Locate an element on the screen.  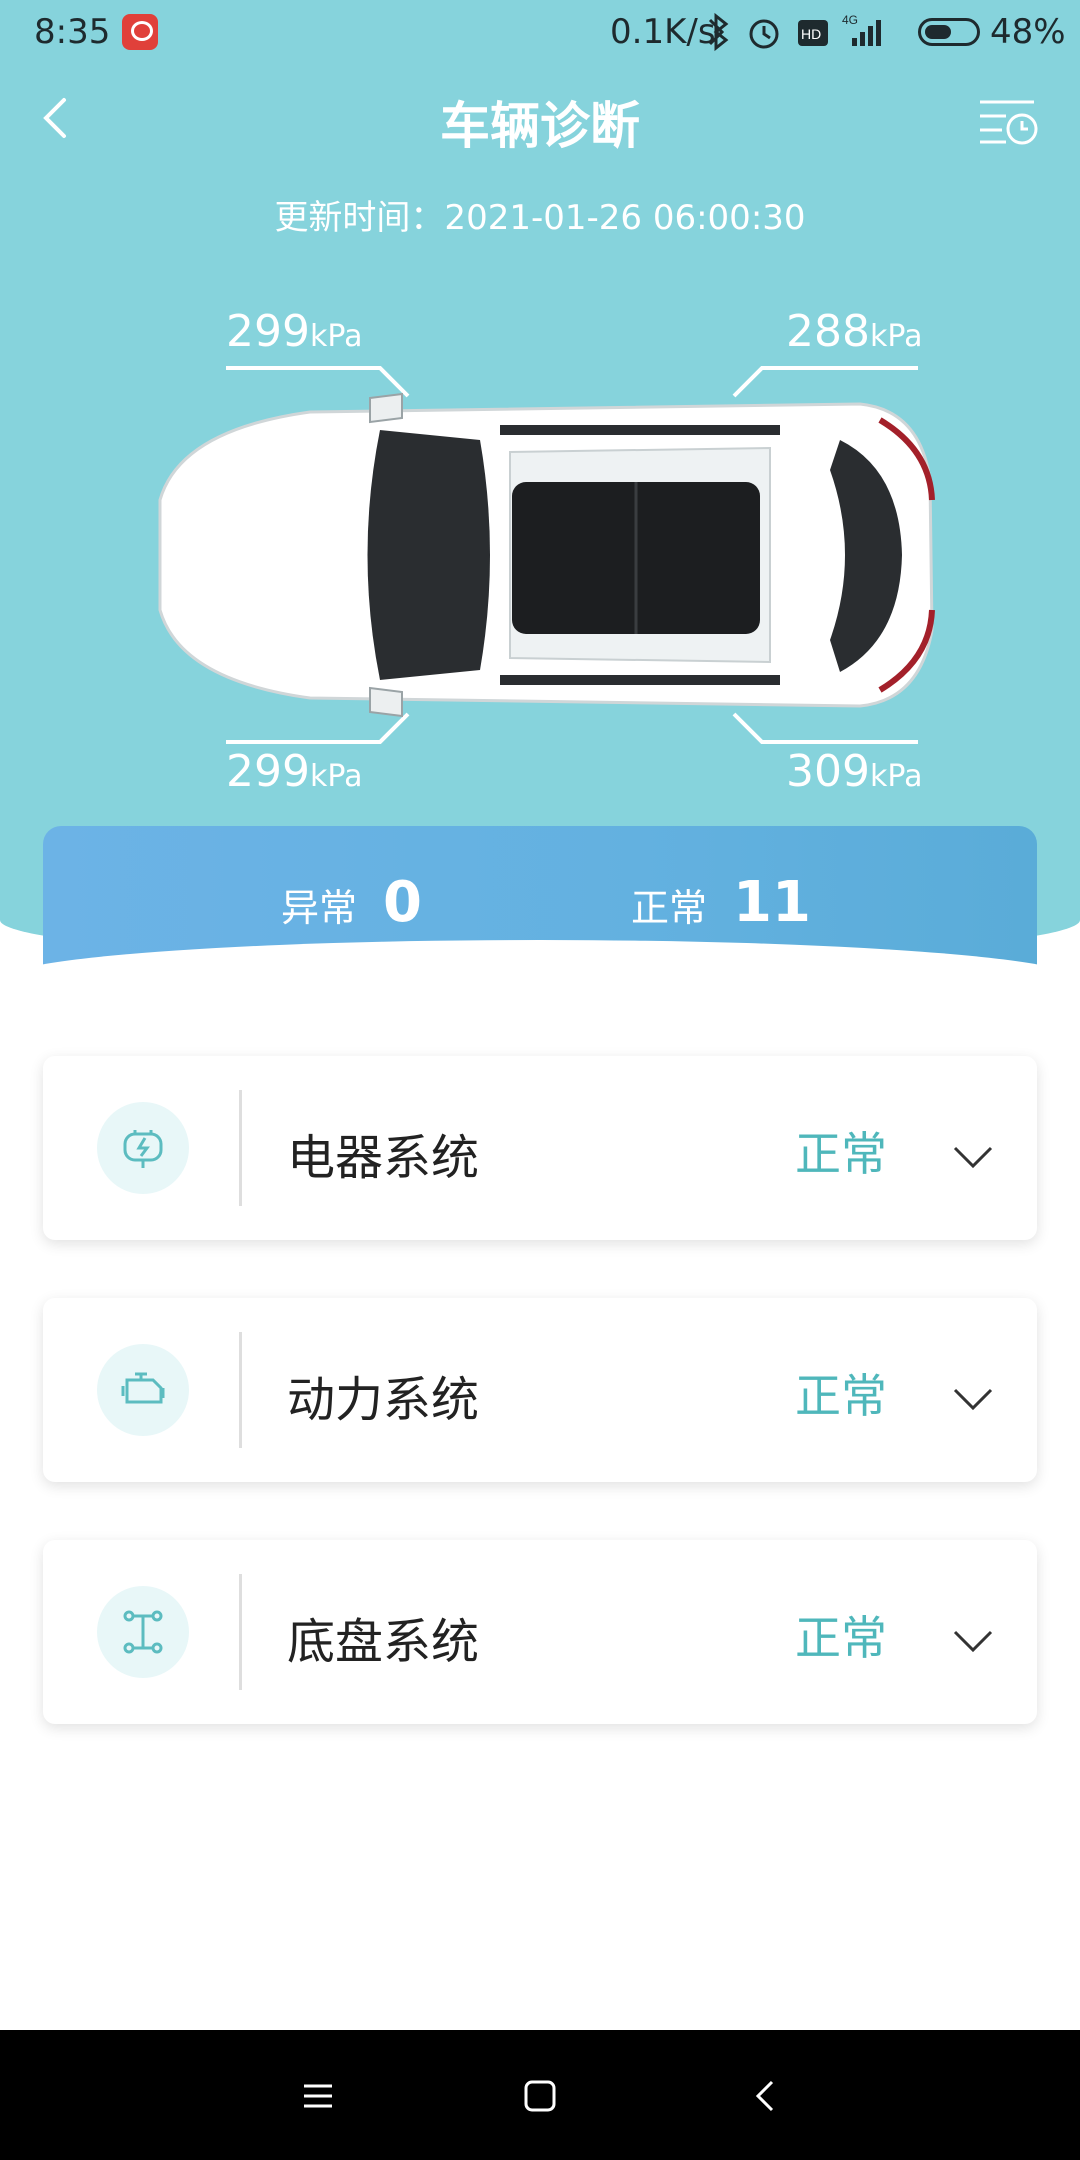
app-notification-icon is located at coordinates (140, 32).